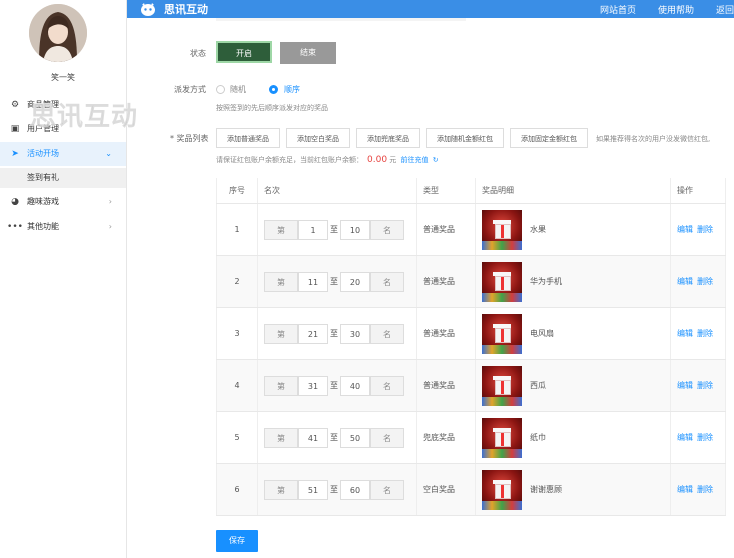 This screenshot has height=558, width=734. Describe the element at coordinates (313, 281) in the screenshot. I see `rank-from-input: 11` at that location.